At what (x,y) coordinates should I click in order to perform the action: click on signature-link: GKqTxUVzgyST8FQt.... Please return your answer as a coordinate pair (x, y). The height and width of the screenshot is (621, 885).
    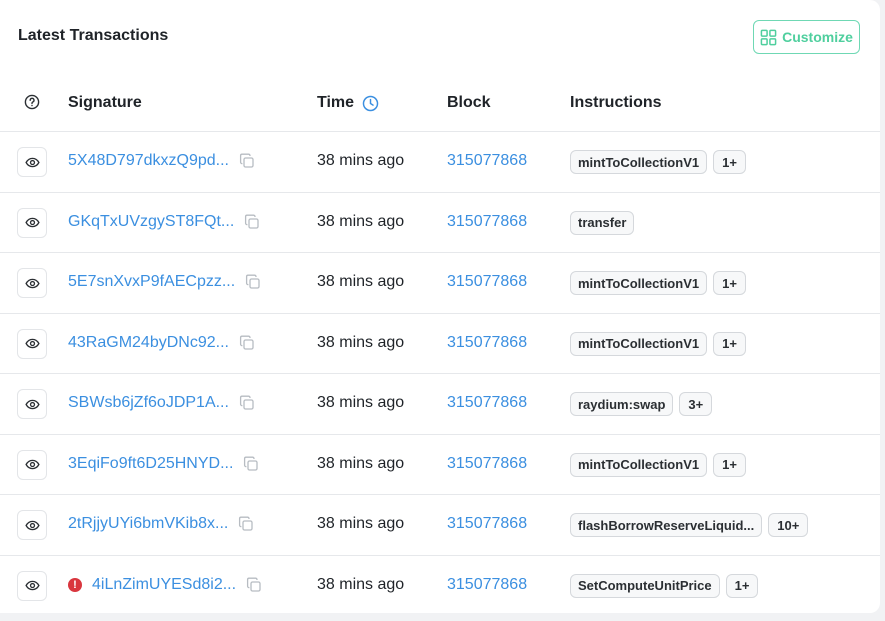
    Looking at the image, I should click on (151, 222).